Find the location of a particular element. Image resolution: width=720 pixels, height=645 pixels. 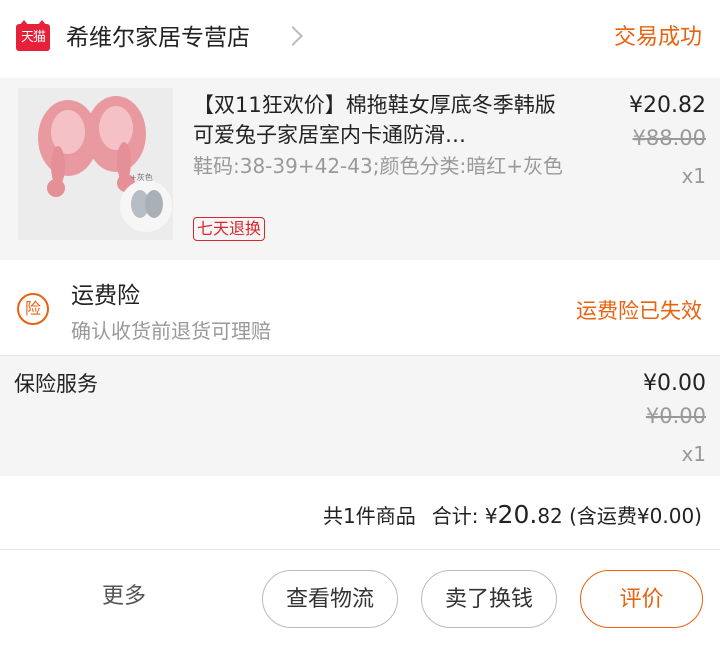

product-original-price: ¥88.00 is located at coordinates (669, 138).